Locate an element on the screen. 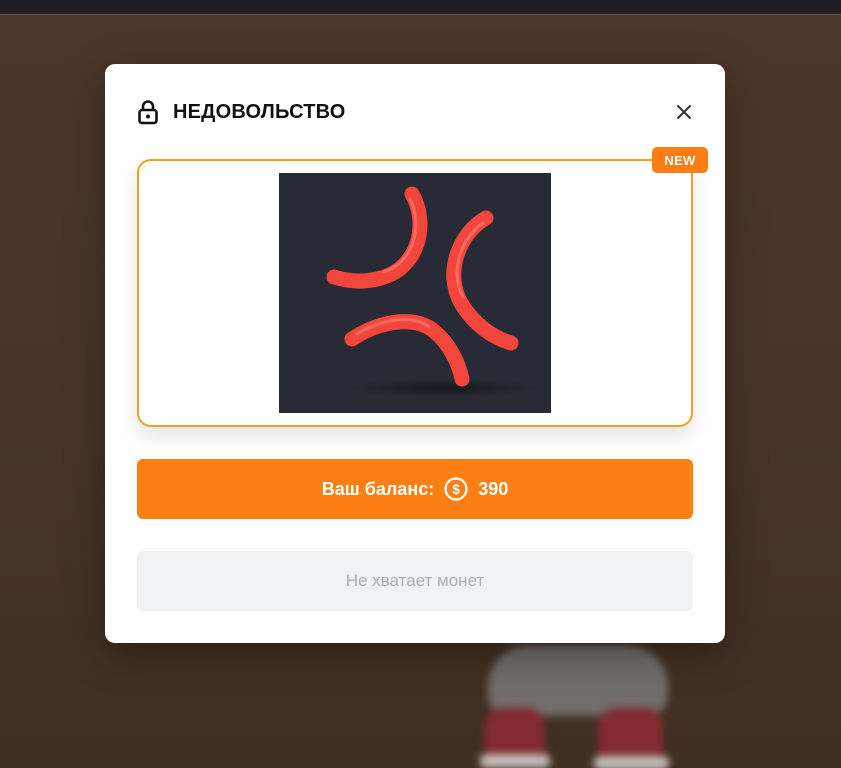 The image size is (841, 768). lock-icon is located at coordinates (148, 112).